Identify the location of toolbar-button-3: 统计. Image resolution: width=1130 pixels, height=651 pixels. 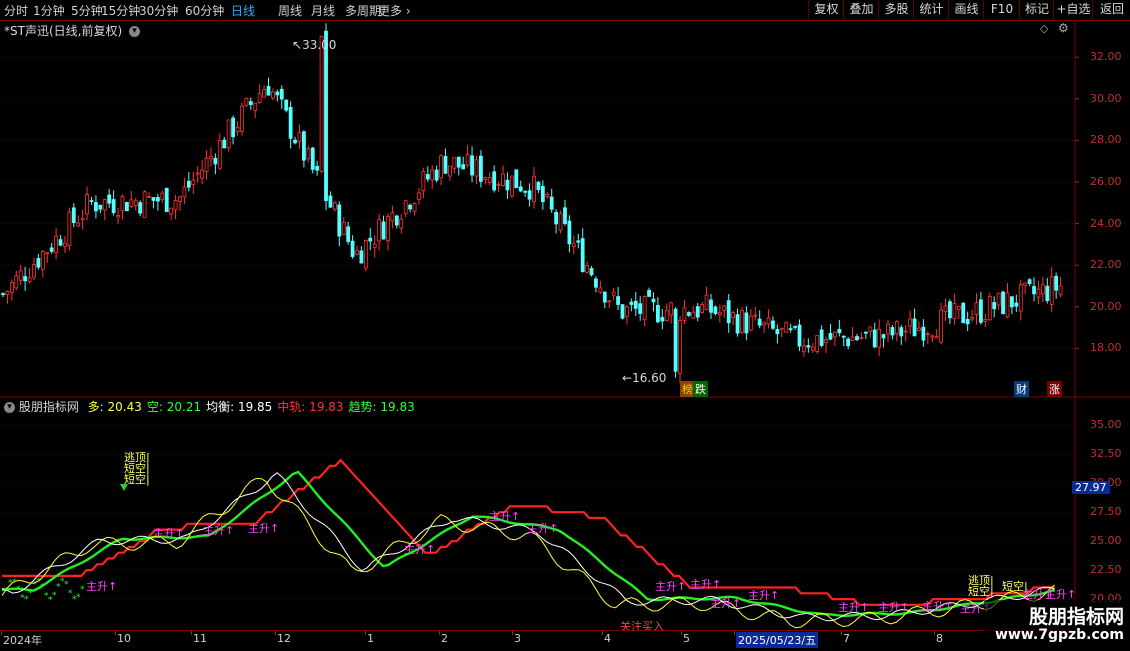
(931, 9).